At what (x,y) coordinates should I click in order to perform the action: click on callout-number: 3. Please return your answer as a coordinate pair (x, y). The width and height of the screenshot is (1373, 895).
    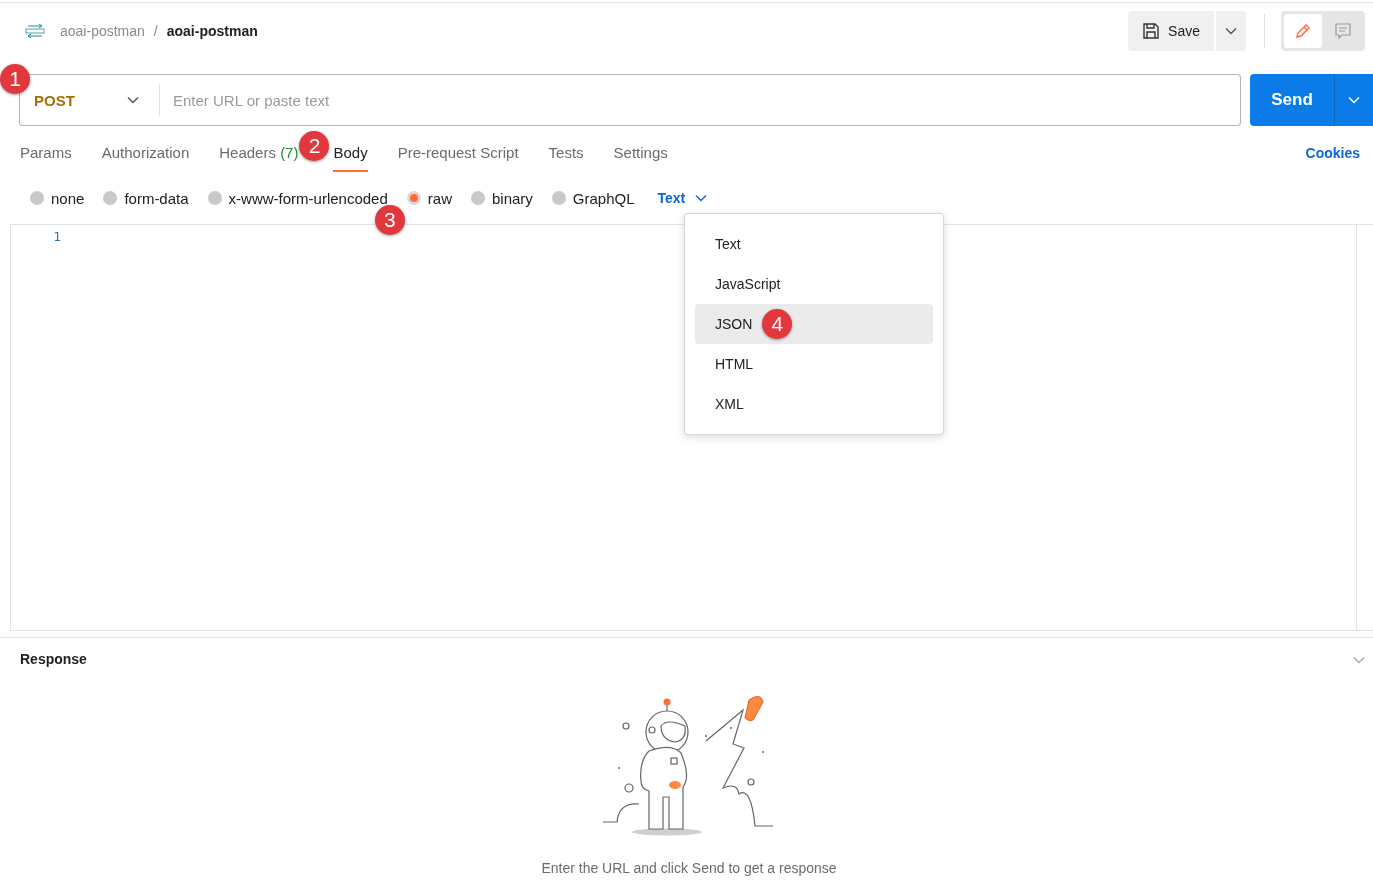
    Looking at the image, I should click on (389, 220).